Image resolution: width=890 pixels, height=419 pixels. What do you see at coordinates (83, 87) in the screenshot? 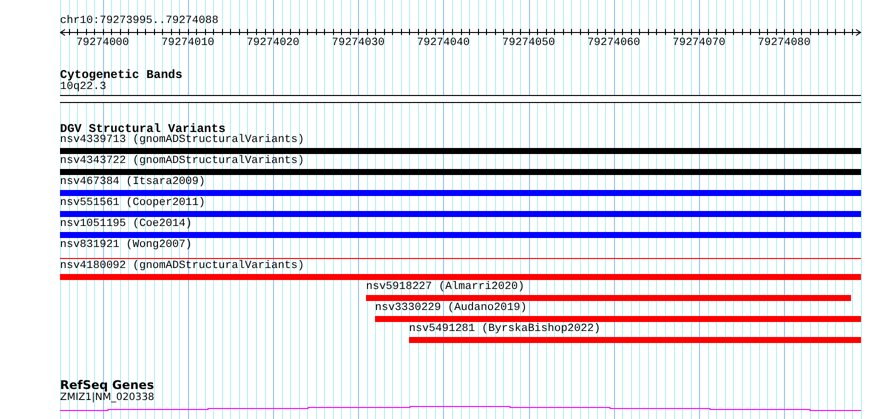
I see `band-label: 10q22.3` at bounding box center [83, 87].